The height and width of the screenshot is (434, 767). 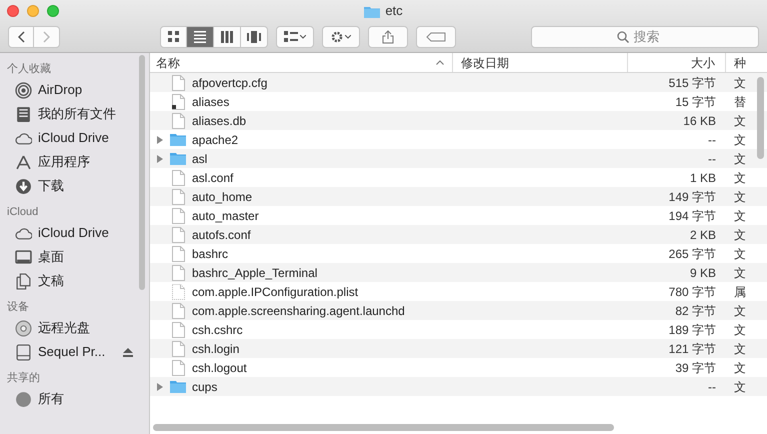 I want to click on eject-icon, so click(x=128, y=352).